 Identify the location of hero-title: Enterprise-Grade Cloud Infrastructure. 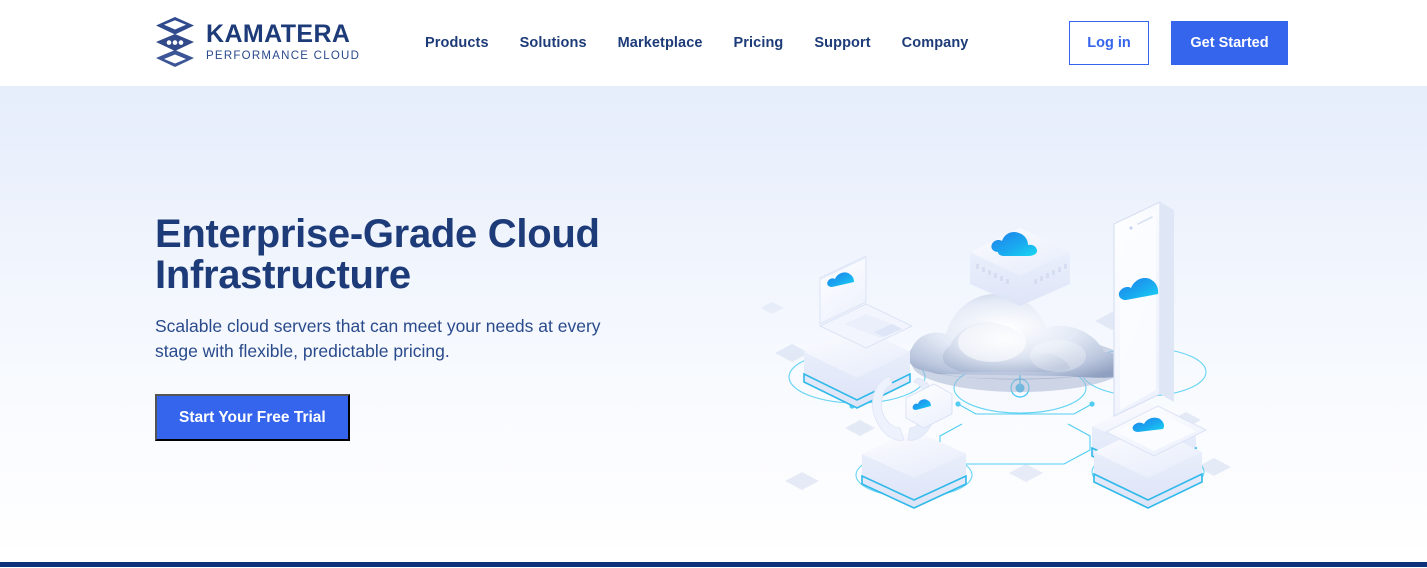
(377, 255).